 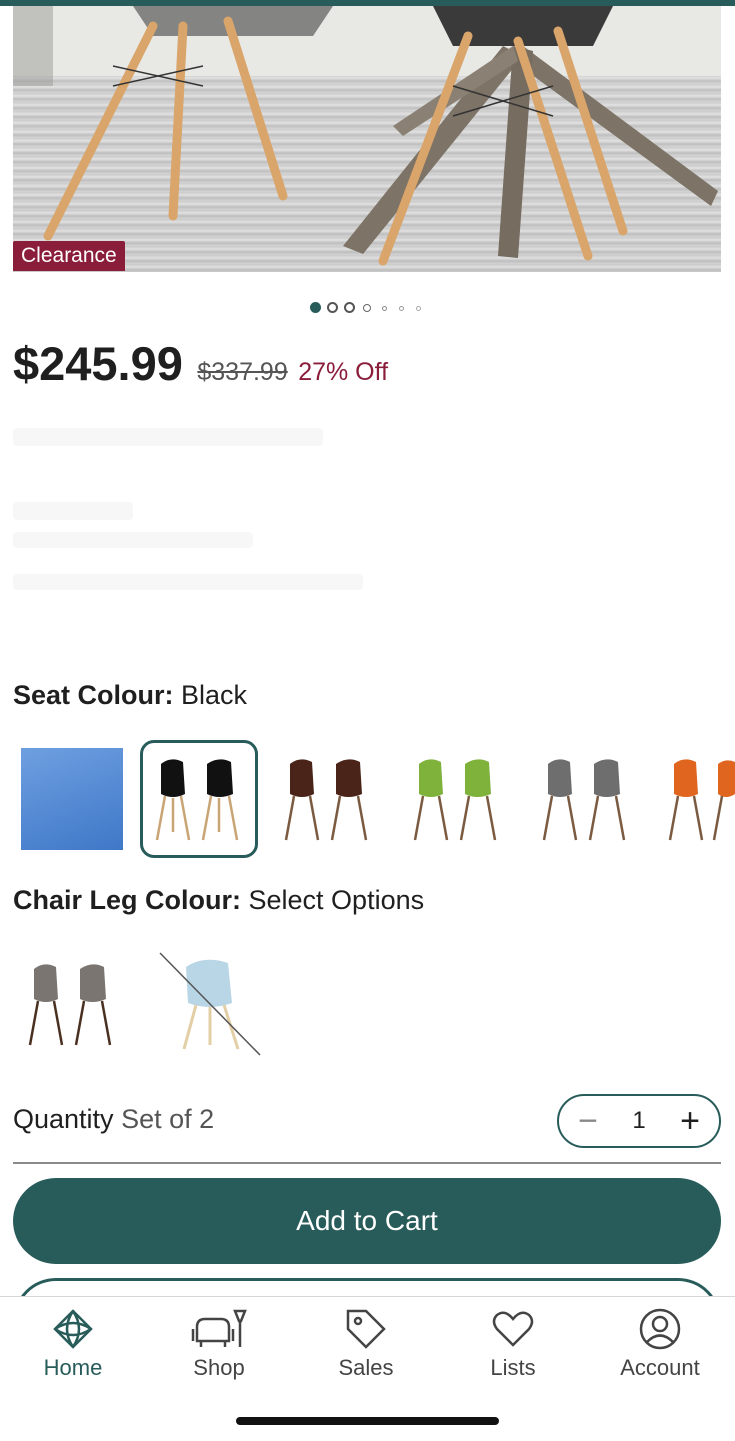 I want to click on leg-colour-selected: Select Options, so click(x=336, y=900).